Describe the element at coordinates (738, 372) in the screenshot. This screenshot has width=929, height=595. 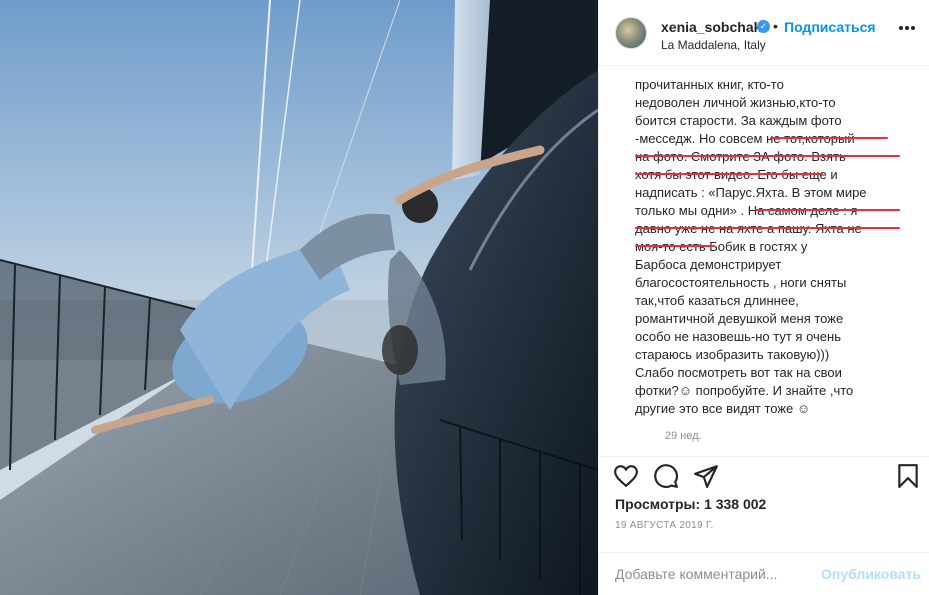
I see `caption-line: Слабо посмотреть вот так на свои` at that location.